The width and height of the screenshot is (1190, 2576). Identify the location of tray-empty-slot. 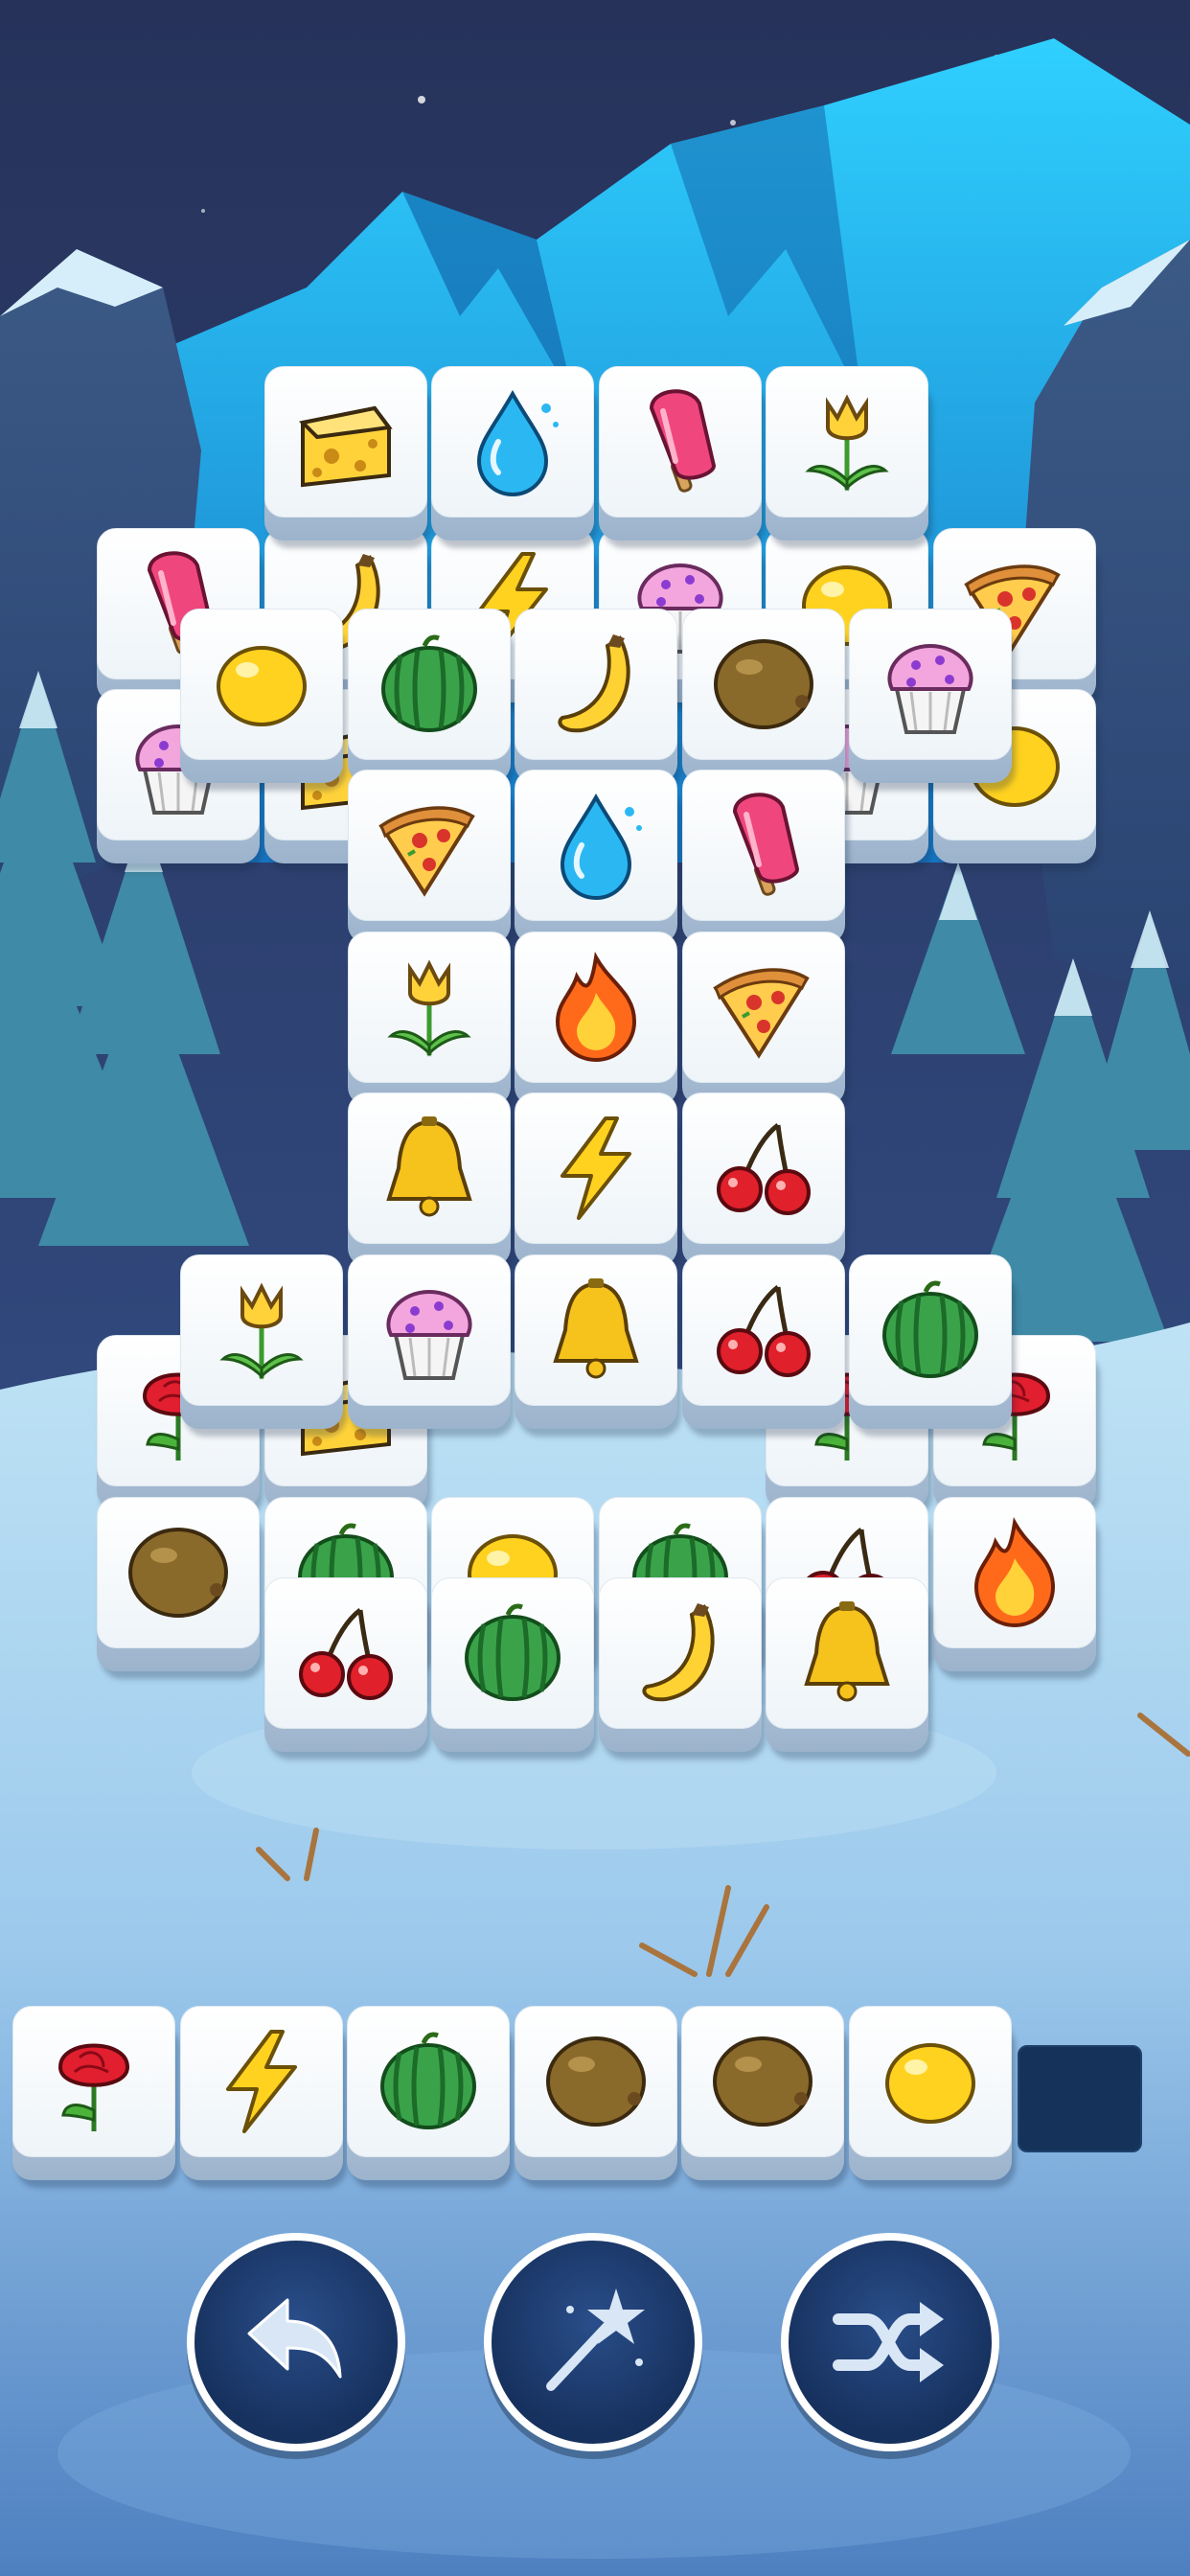
(1080, 2098).